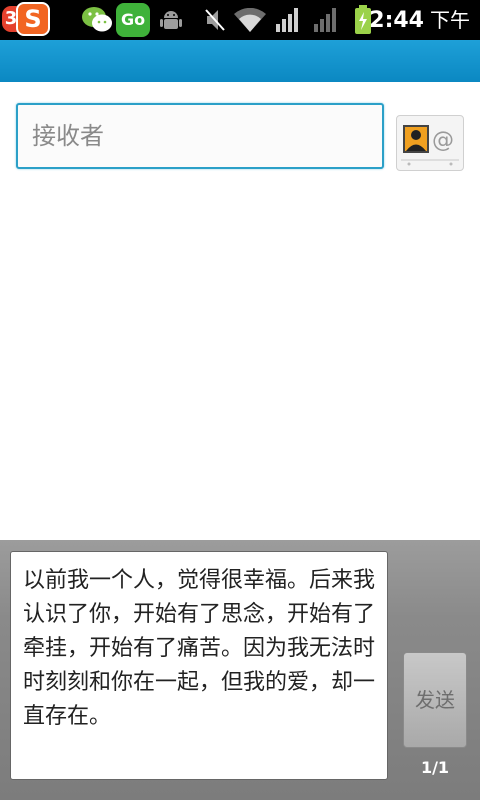 The width and height of the screenshot is (480, 800). Describe the element at coordinates (215, 20) in the screenshot. I see `mute-icon` at that location.